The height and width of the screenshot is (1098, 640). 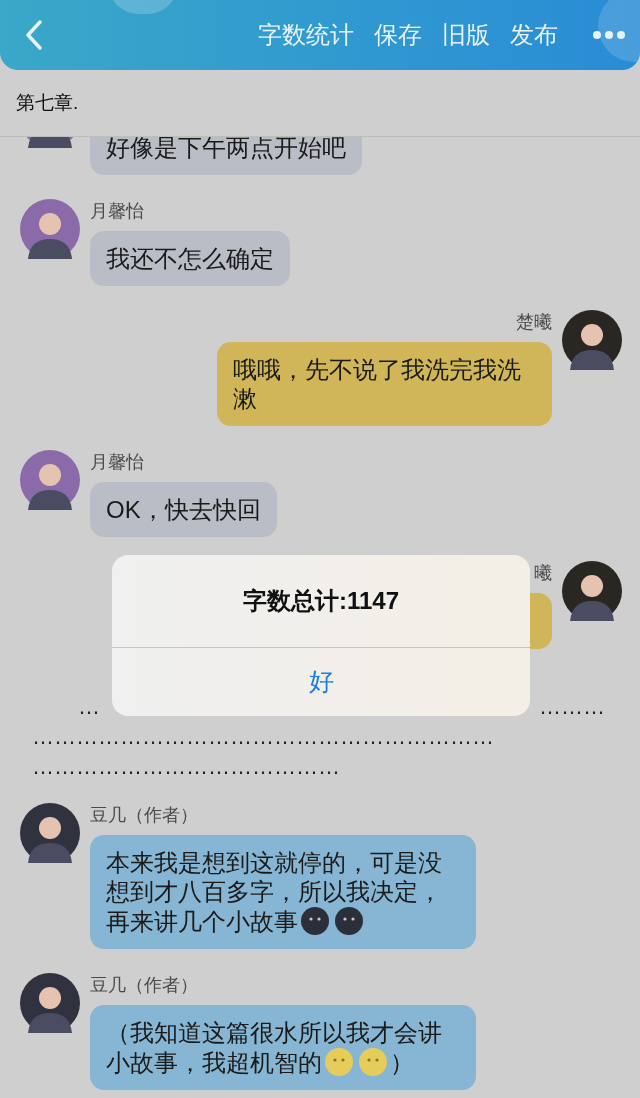 I want to click on message-bubble: 哦哦，先不说了我洗完我洗漱, so click(x=384, y=384).